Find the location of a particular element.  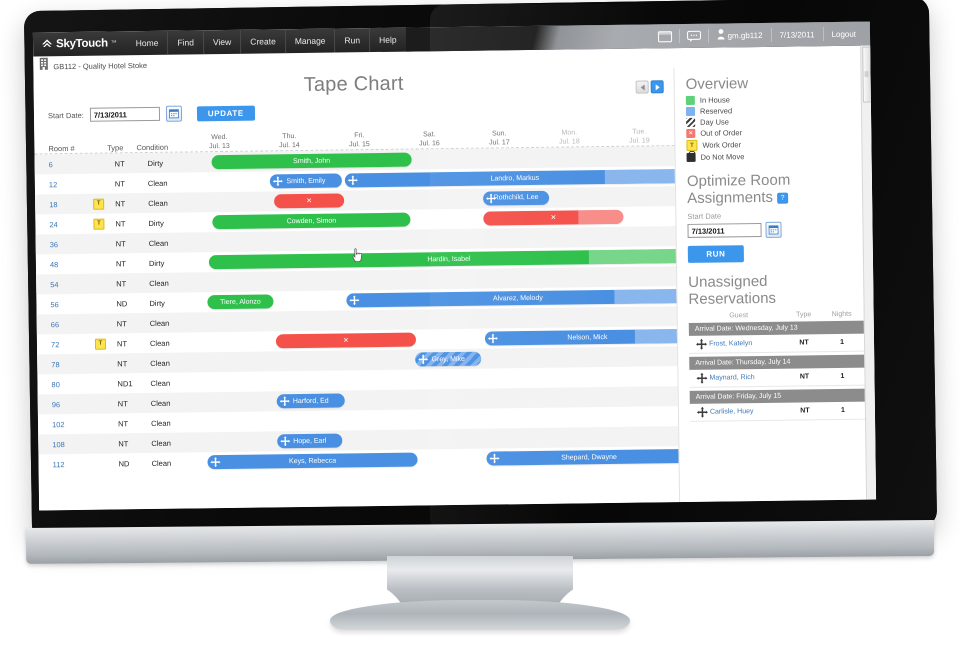

guest-name: Maynard, Rich is located at coordinates (747, 377).